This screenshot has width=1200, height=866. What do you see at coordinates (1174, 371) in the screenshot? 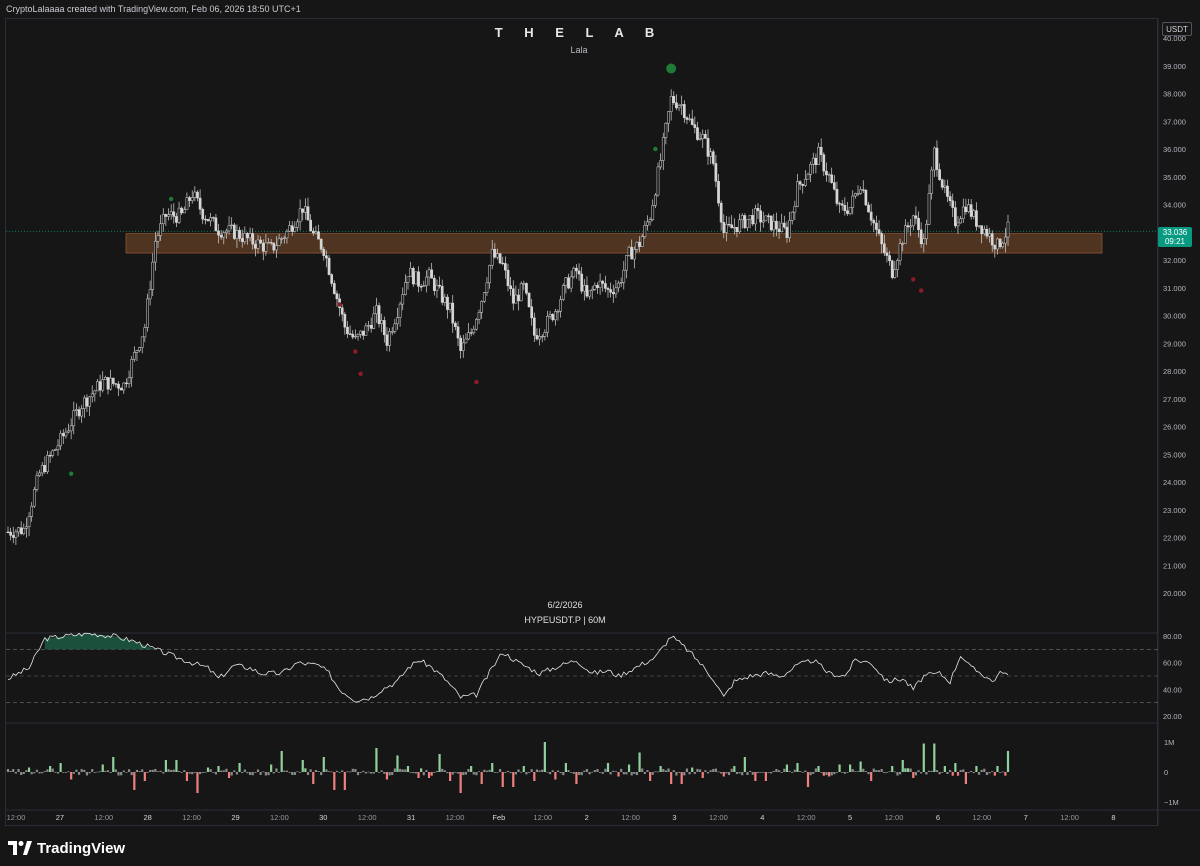
I see `price-tick-label: 28.000` at bounding box center [1174, 371].